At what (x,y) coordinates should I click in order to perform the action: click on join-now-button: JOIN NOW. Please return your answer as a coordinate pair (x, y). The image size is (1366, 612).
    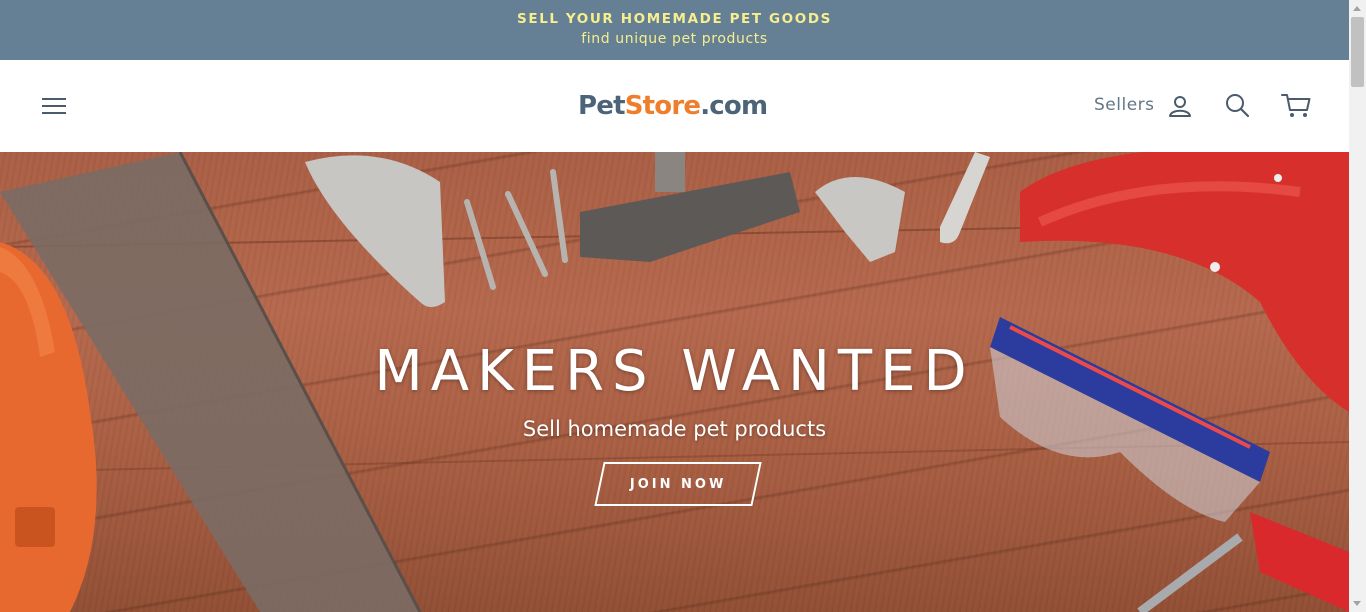
    Looking at the image, I should click on (678, 484).